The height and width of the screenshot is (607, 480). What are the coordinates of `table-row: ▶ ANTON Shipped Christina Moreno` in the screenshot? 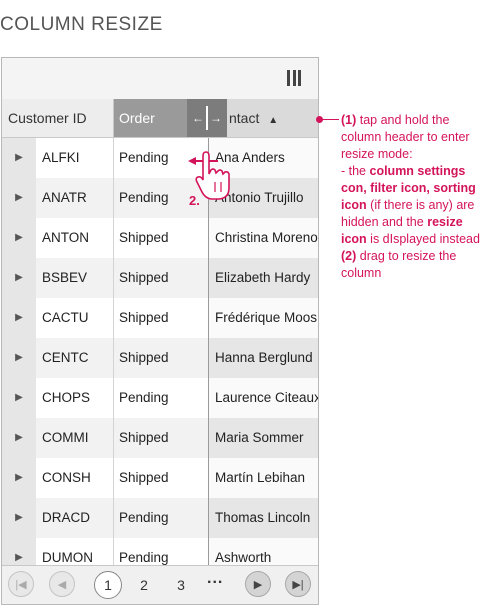 It's located at (160, 238).